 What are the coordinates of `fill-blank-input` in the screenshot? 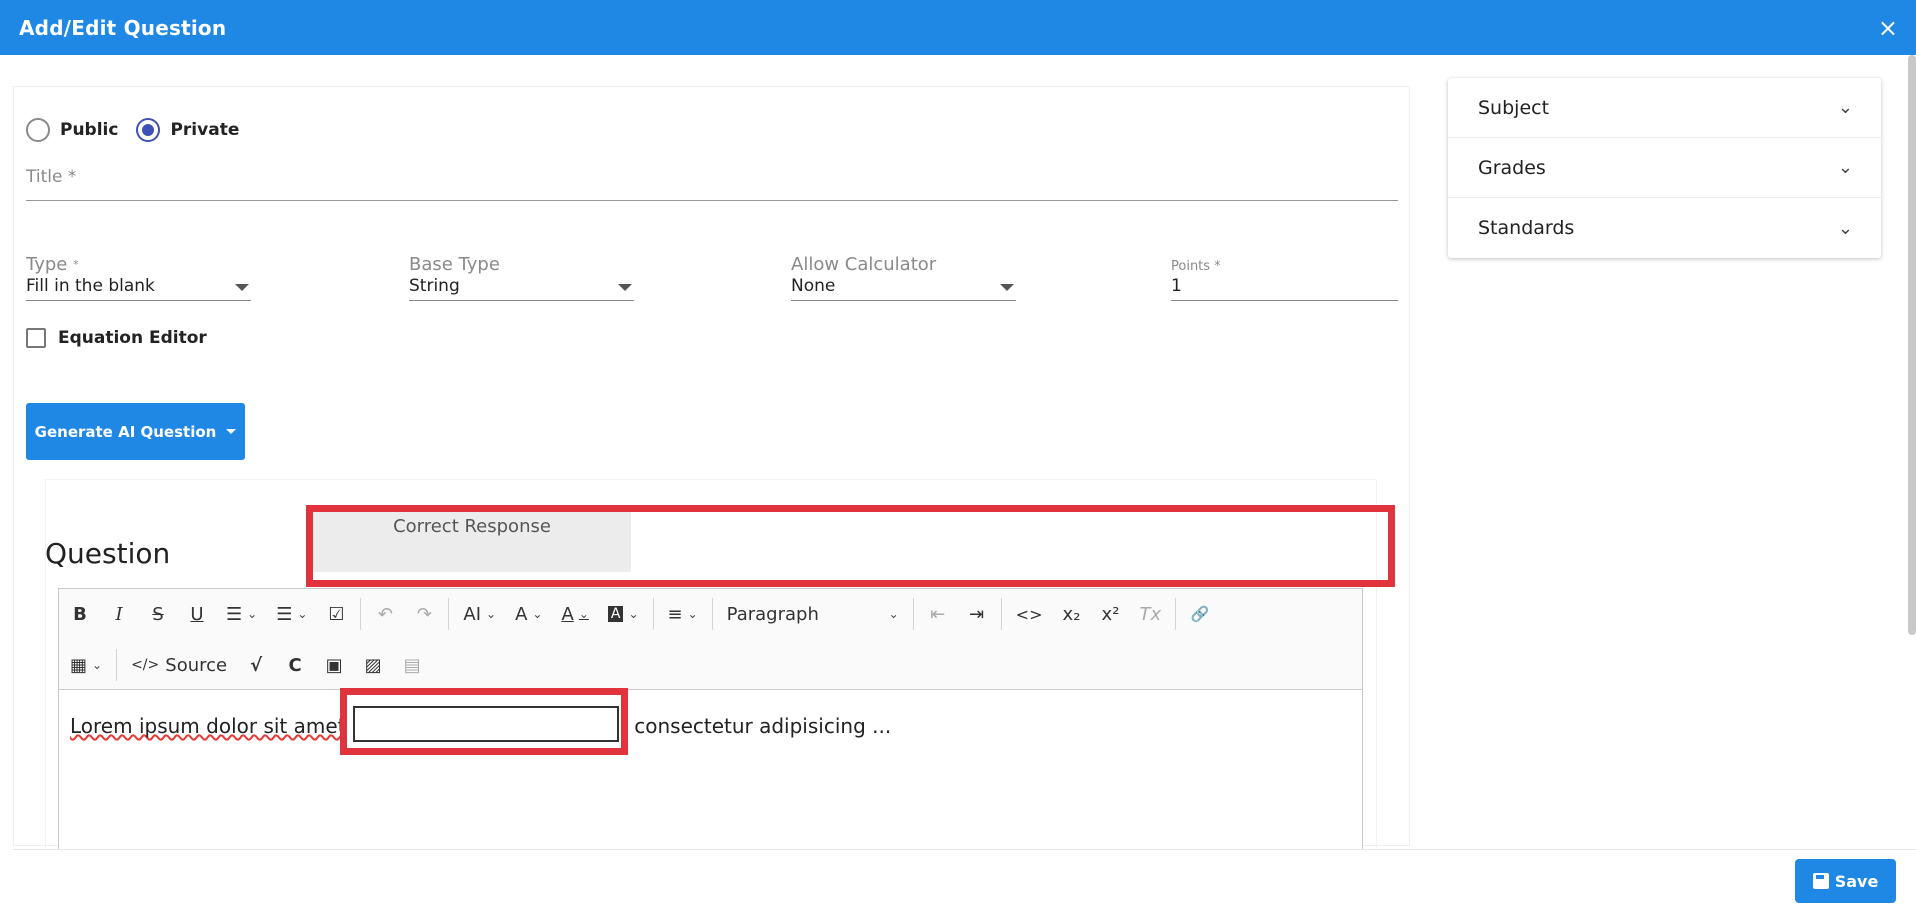 It's located at (486, 724).